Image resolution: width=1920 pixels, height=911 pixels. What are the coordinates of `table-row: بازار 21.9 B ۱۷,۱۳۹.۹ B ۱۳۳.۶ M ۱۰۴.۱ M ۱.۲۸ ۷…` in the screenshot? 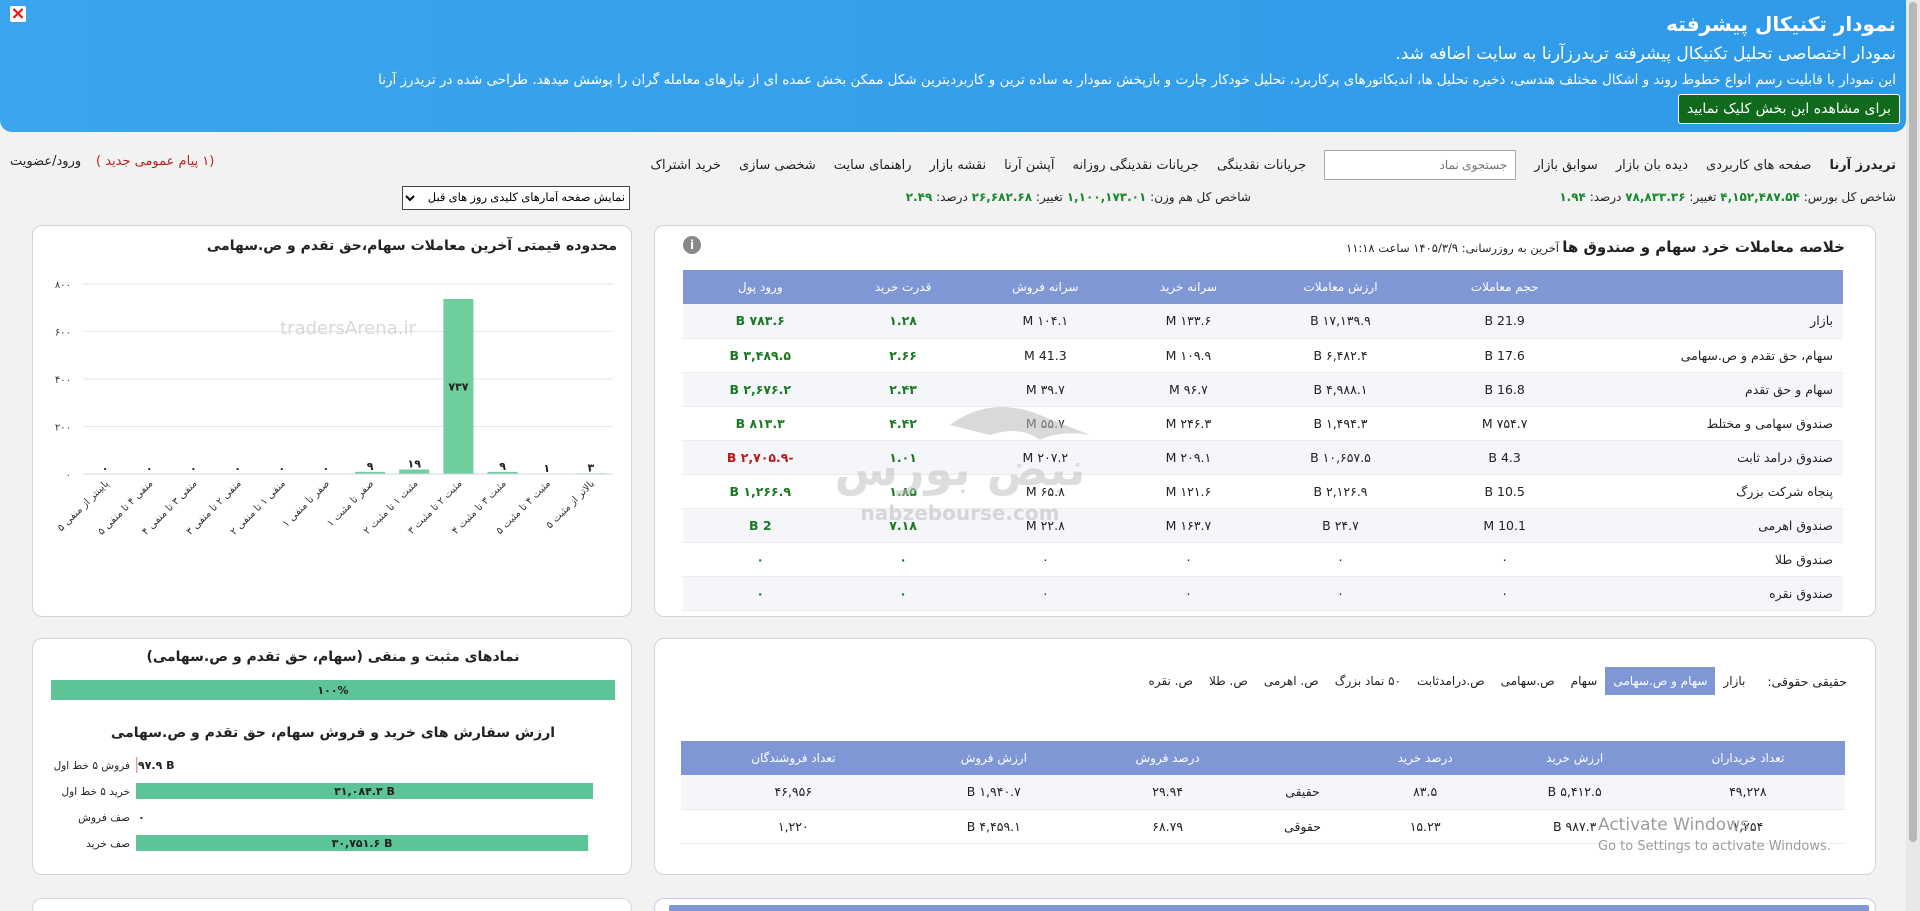 It's located at (1263, 321).